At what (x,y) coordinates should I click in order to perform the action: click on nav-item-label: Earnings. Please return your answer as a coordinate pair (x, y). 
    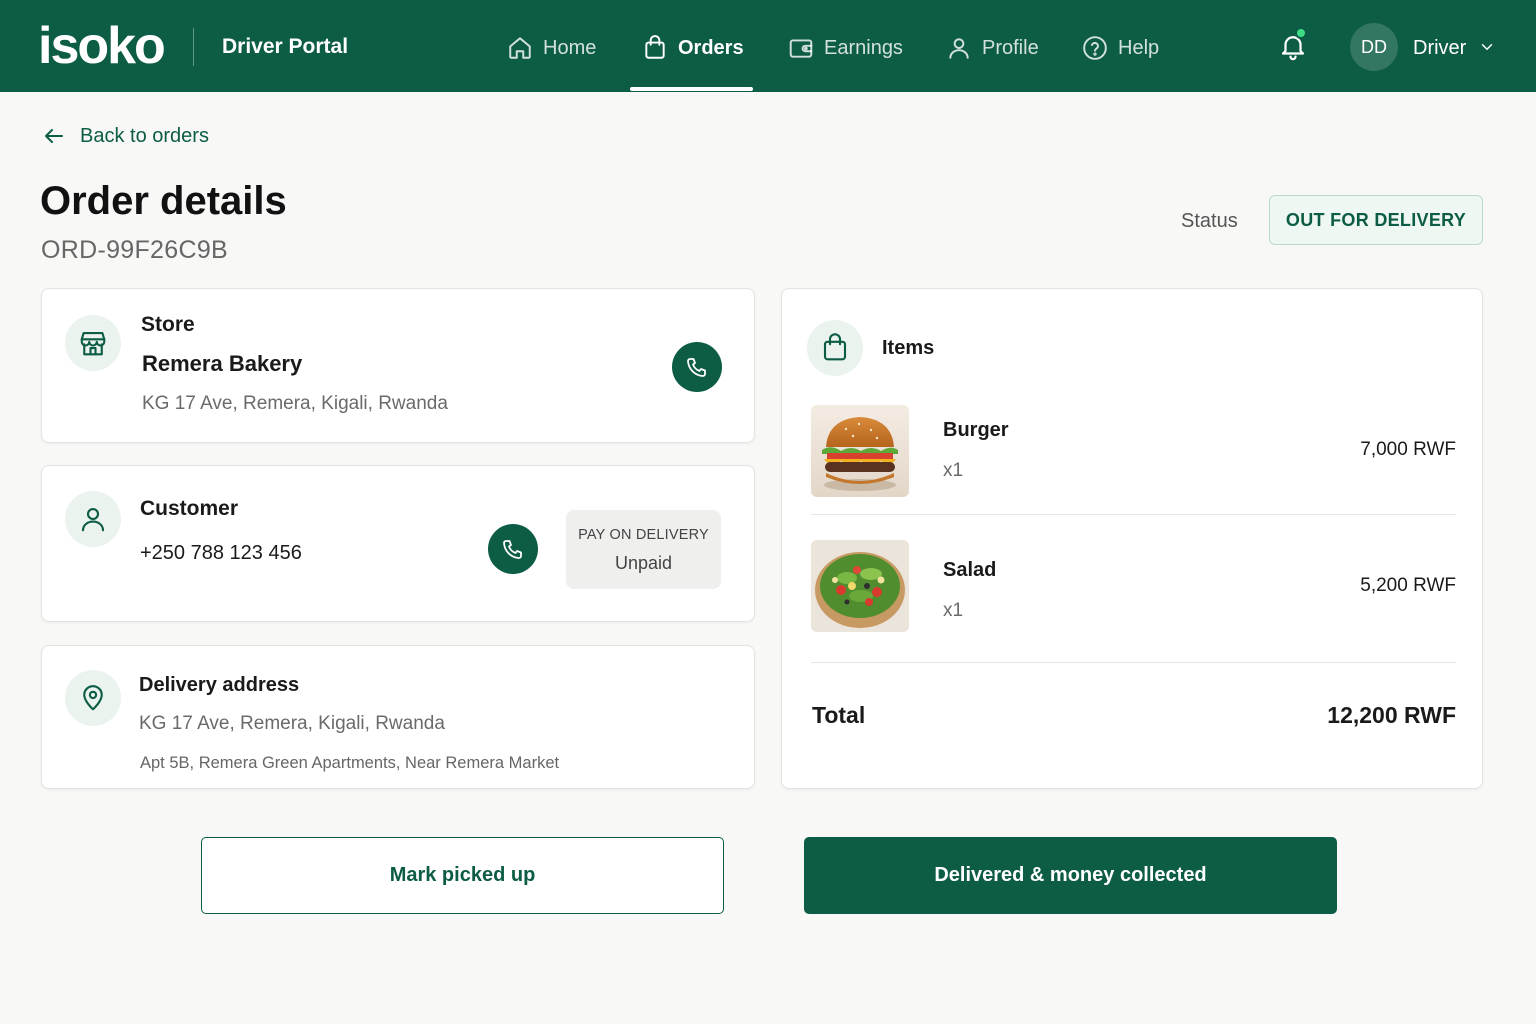
    Looking at the image, I should click on (863, 47).